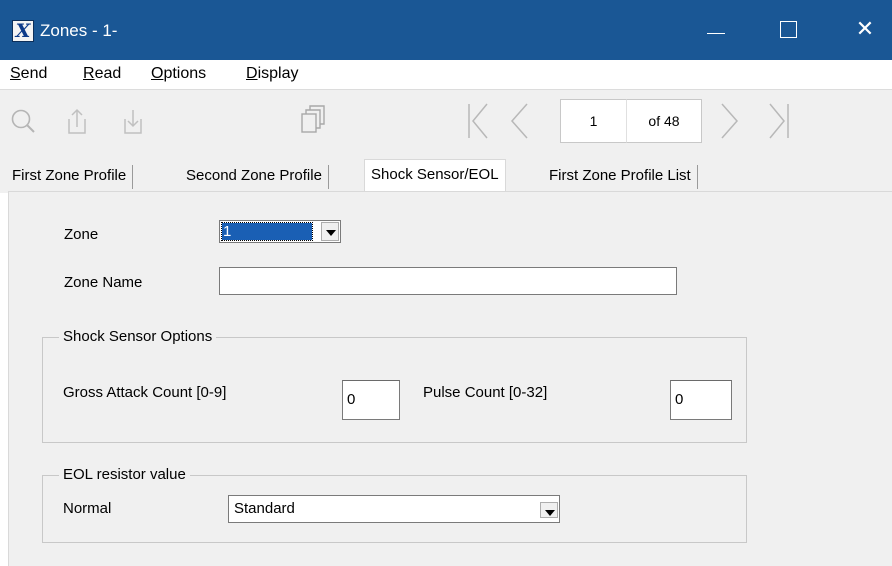 Image resolution: width=892 pixels, height=566 pixels. What do you see at coordinates (267, 231) in the screenshot?
I see `zone-selected-value: 1` at bounding box center [267, 231].